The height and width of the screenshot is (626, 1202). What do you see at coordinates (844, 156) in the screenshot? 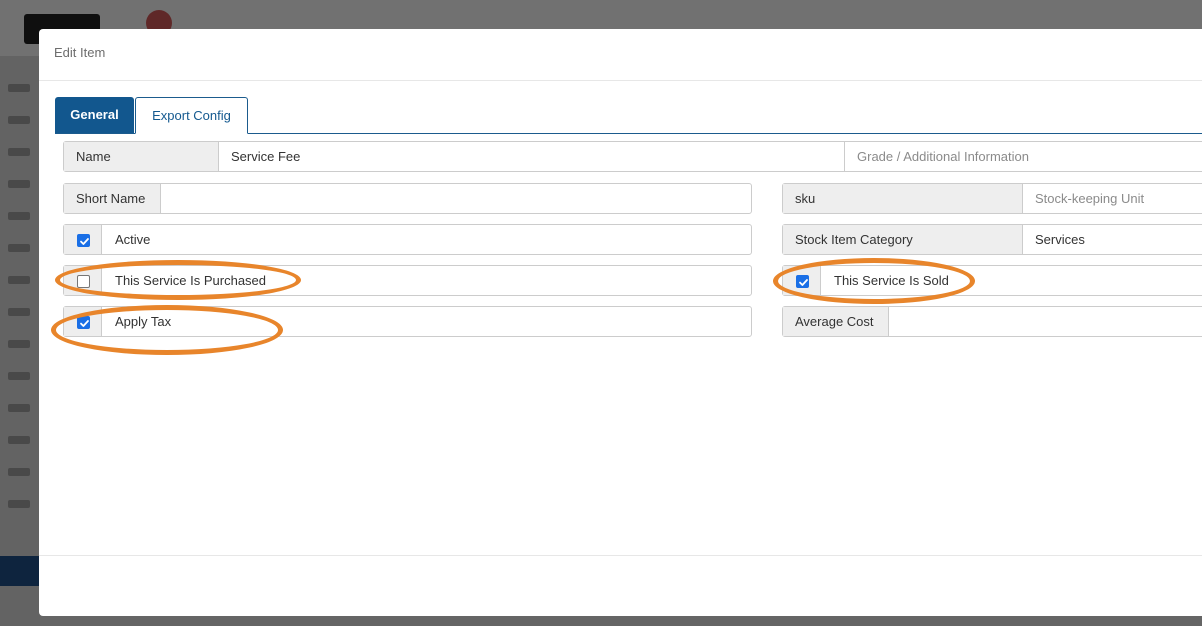
I see `name-divider` at bounding box center [844, 156].